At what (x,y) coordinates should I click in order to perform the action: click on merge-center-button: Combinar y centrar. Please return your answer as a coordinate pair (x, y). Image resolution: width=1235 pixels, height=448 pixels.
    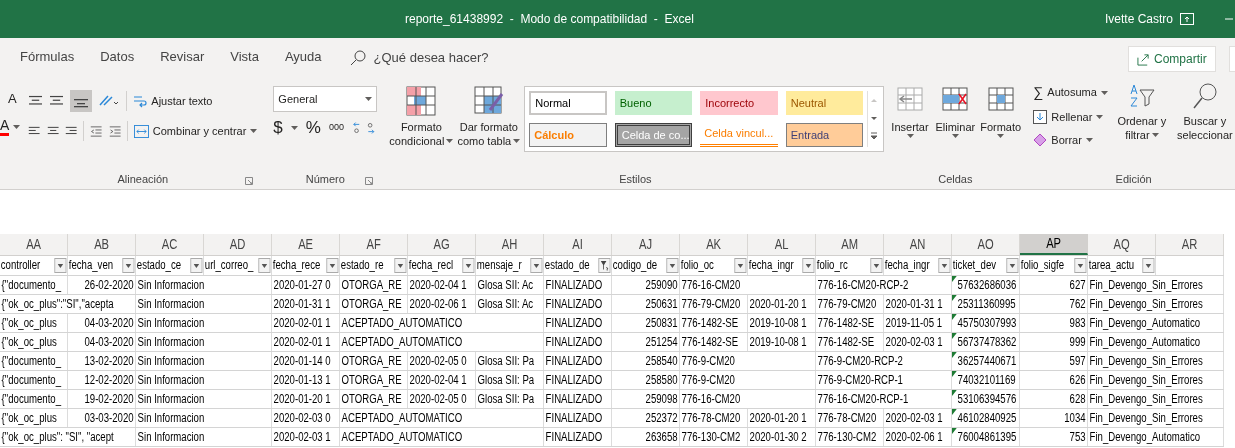
    Looking at the image, I should click on (195, 131).